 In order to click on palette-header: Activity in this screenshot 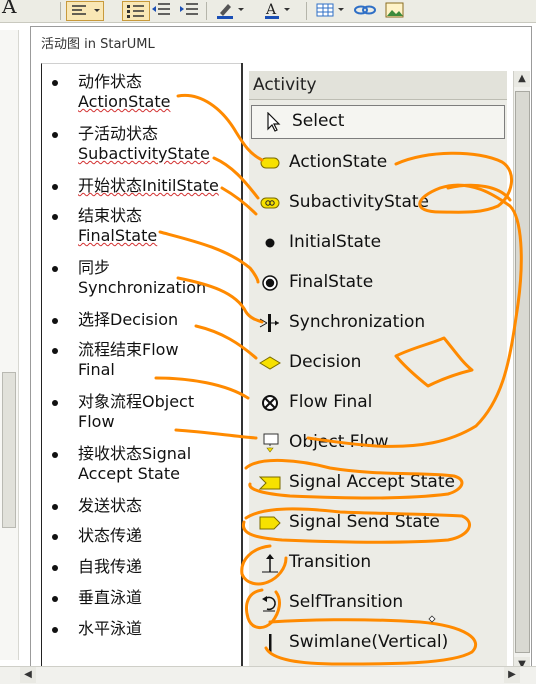, I will do `click(378, 85)`.